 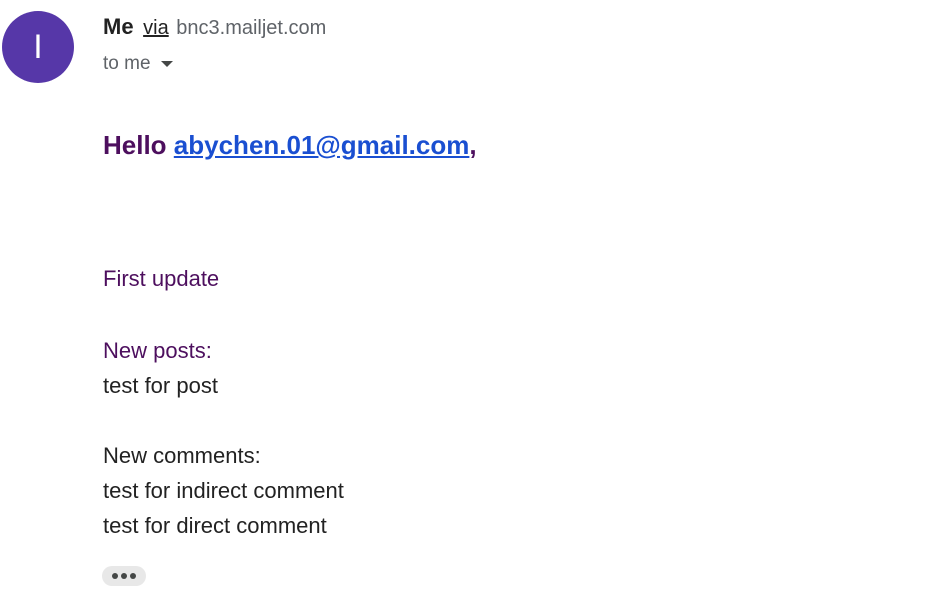 I want to click on show-trimmed-content-button, so click(x=124, y=576).